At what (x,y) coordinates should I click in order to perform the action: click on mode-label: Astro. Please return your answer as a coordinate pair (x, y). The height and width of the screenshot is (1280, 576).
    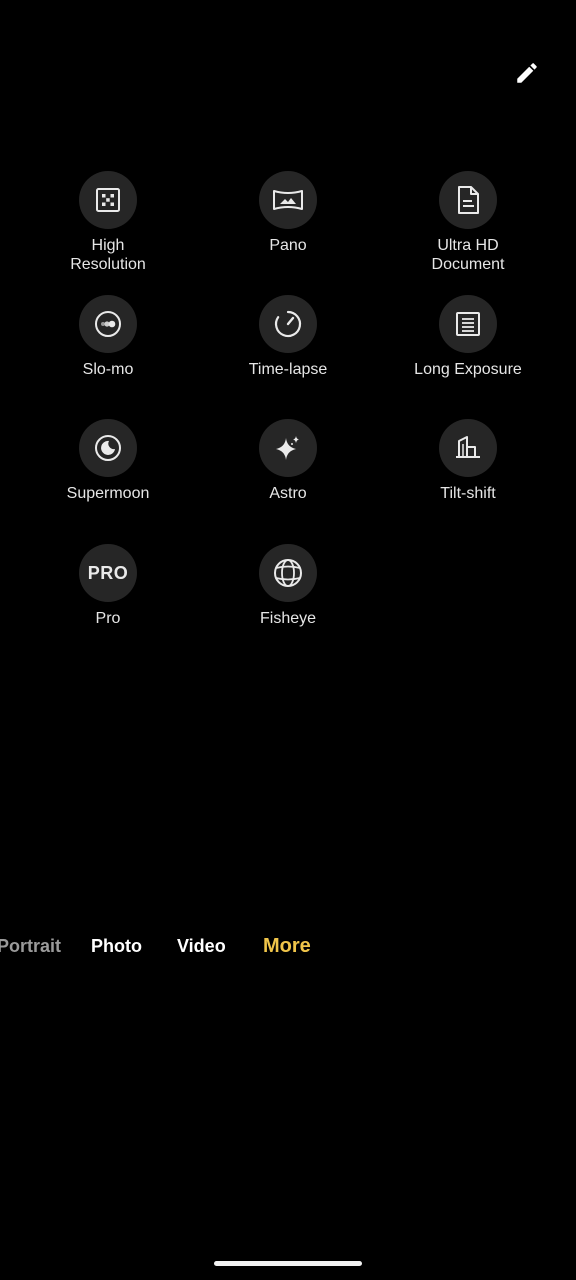
    Looking at the image, I should click on (288, 493).